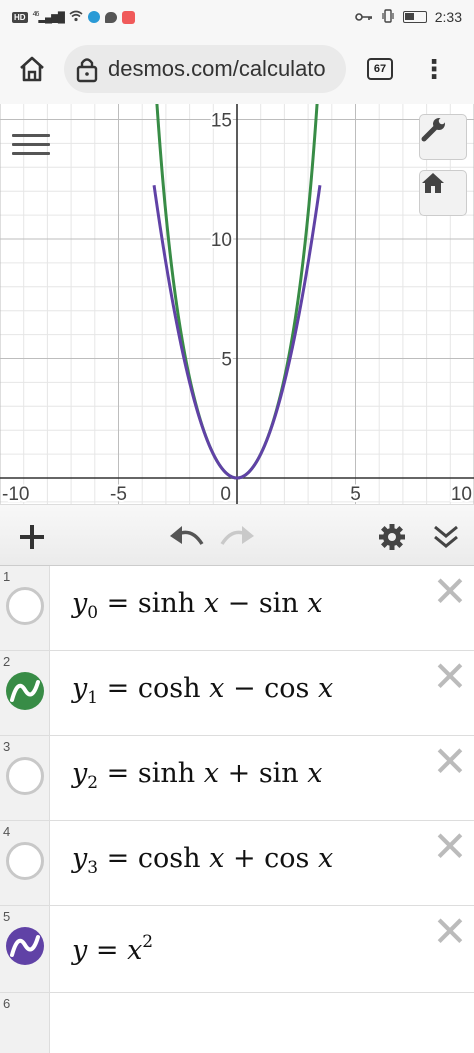  I want to click on formula-function: sin, so click(278, 603).